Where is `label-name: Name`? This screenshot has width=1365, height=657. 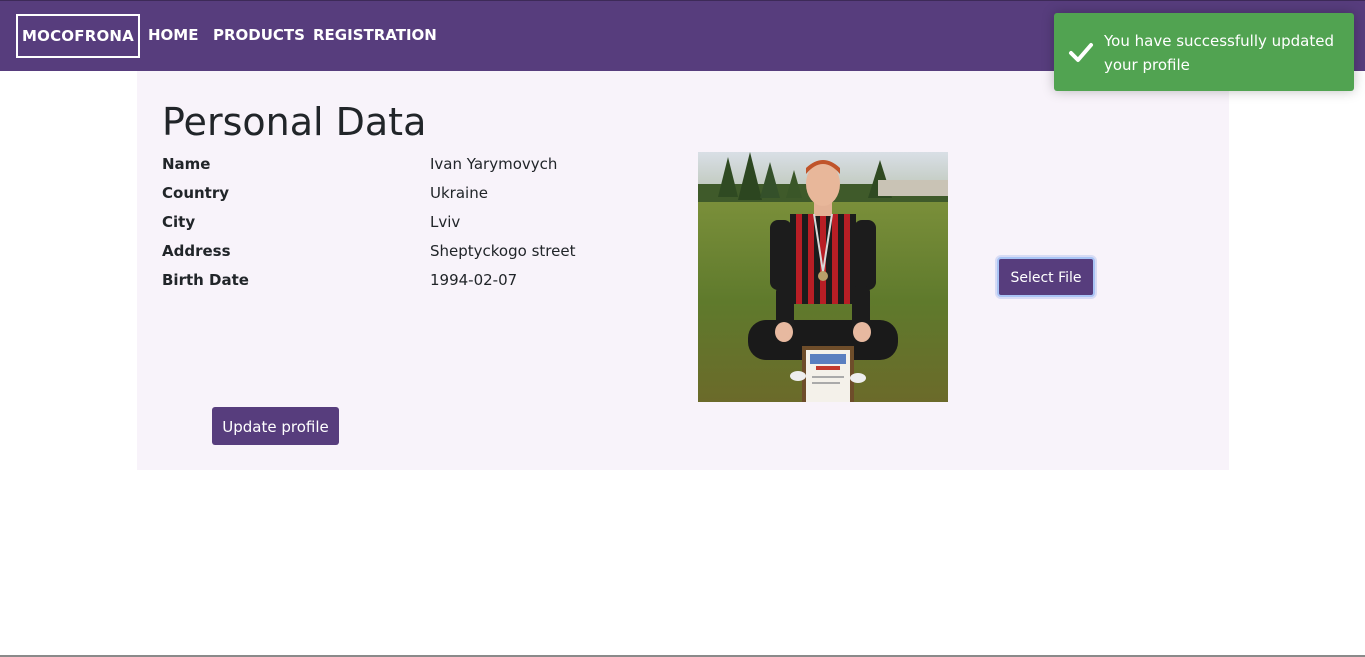
label-name: Name is located at coordinates (186, 164).